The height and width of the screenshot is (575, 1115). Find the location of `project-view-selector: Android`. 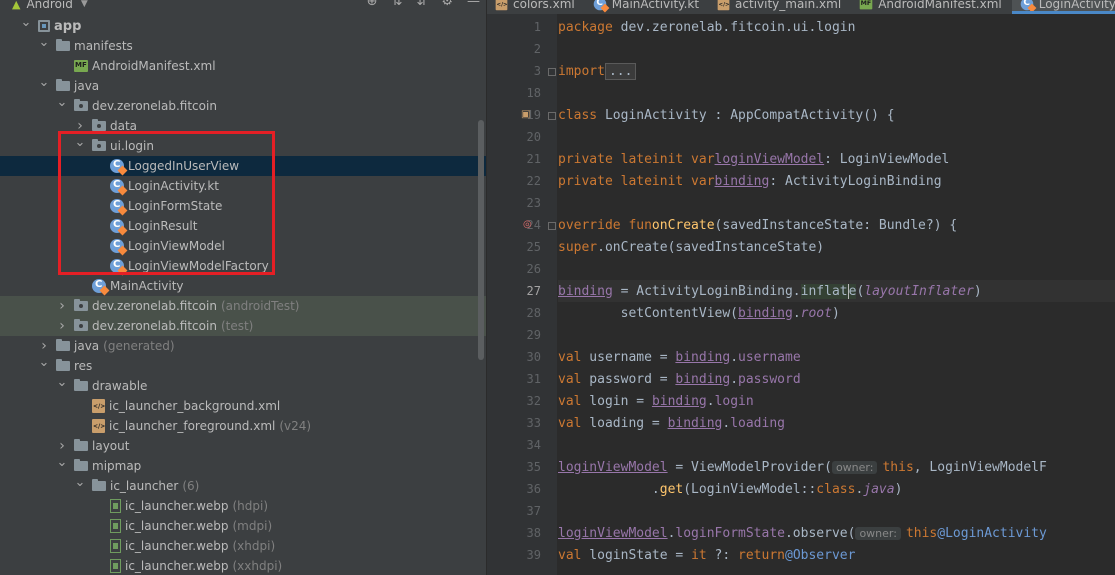

project-view-selector: Android is located at coordinates (49, 5).